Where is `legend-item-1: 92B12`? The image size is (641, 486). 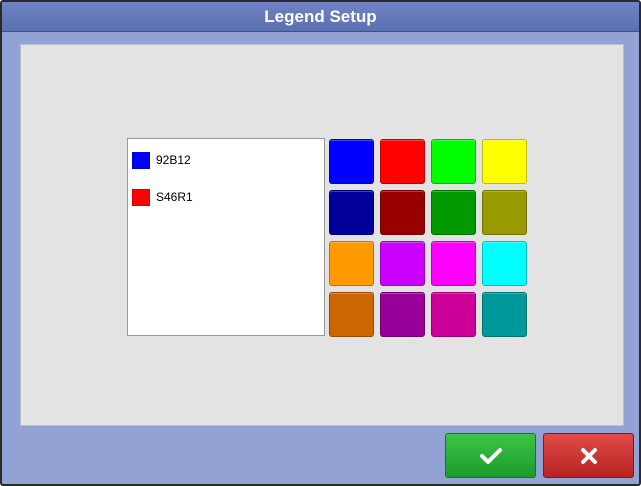
legend-item-1: 92B12 is located at coordinates (161, 160).